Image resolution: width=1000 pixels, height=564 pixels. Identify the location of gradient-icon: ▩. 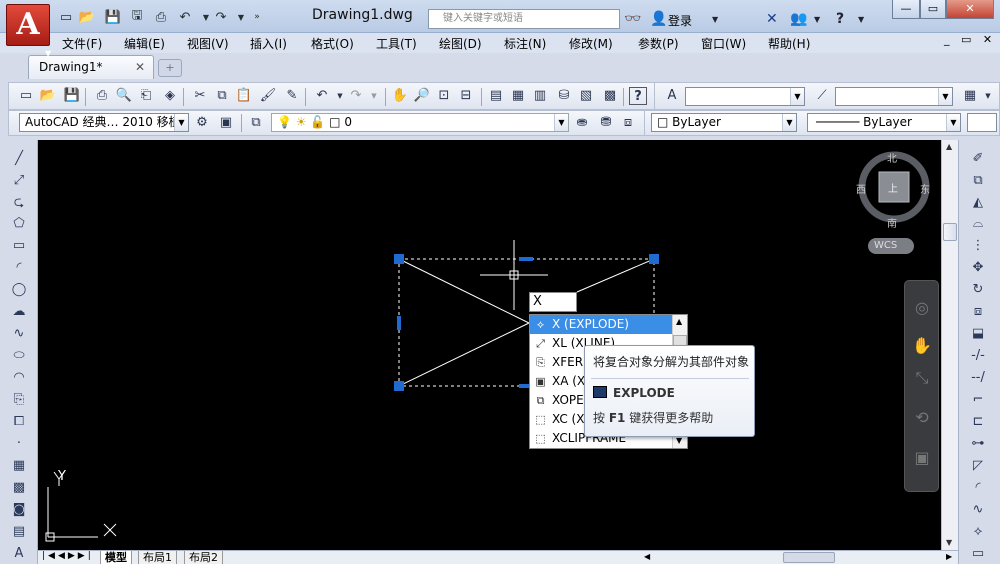
(19, 488).